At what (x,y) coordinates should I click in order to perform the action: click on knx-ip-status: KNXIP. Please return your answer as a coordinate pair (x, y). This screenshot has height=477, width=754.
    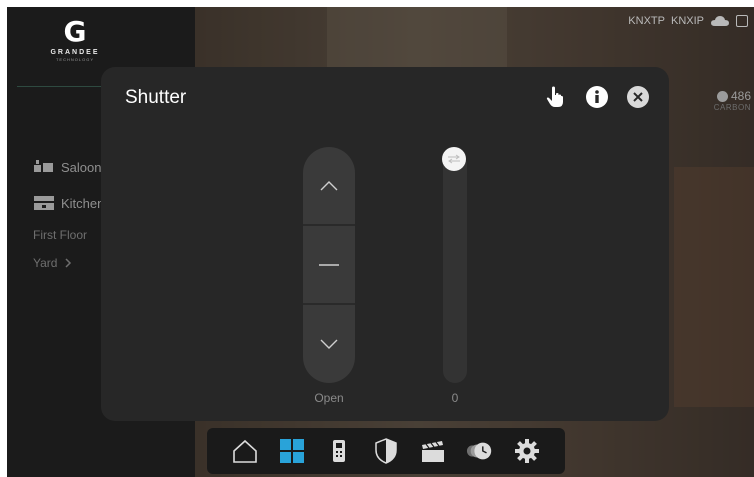
    Looking at the image, I should click on (687, 21).